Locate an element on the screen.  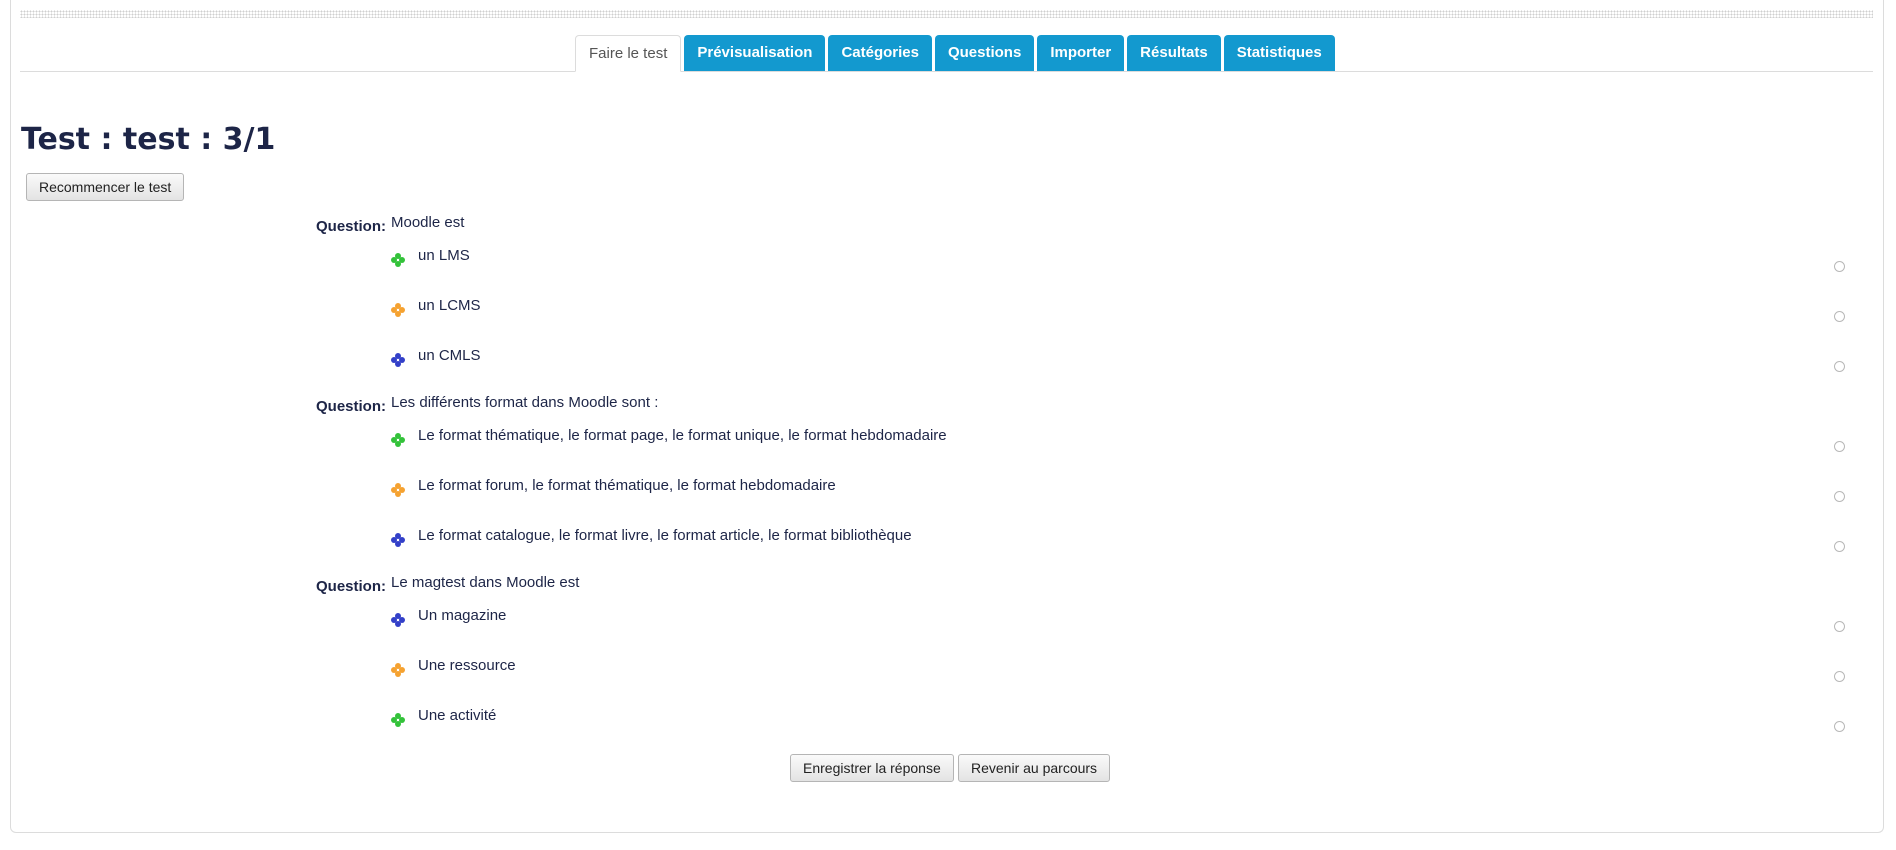
tab-categories: Catégories is located at coordinates (880, 53).